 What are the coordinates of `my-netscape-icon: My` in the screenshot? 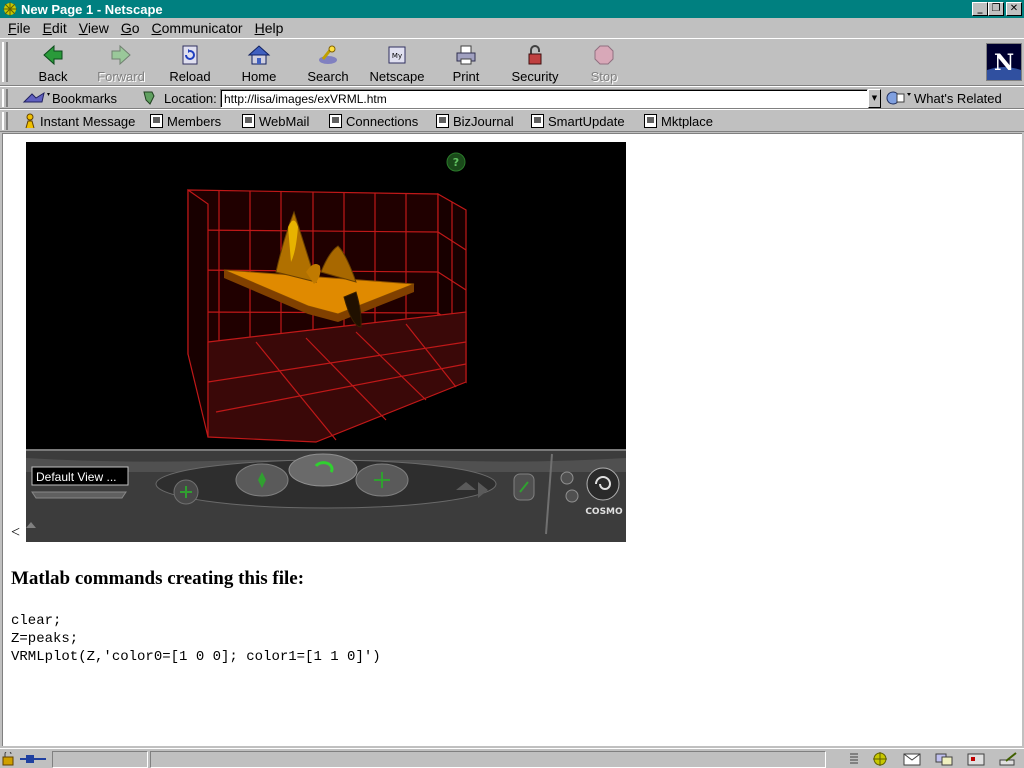 It's located at (397, 55).